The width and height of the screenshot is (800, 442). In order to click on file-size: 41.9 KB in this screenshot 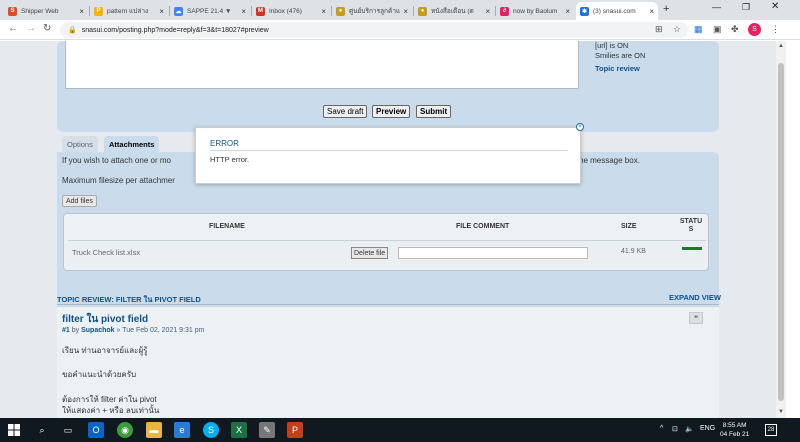, I will do `click(633, 251)`.